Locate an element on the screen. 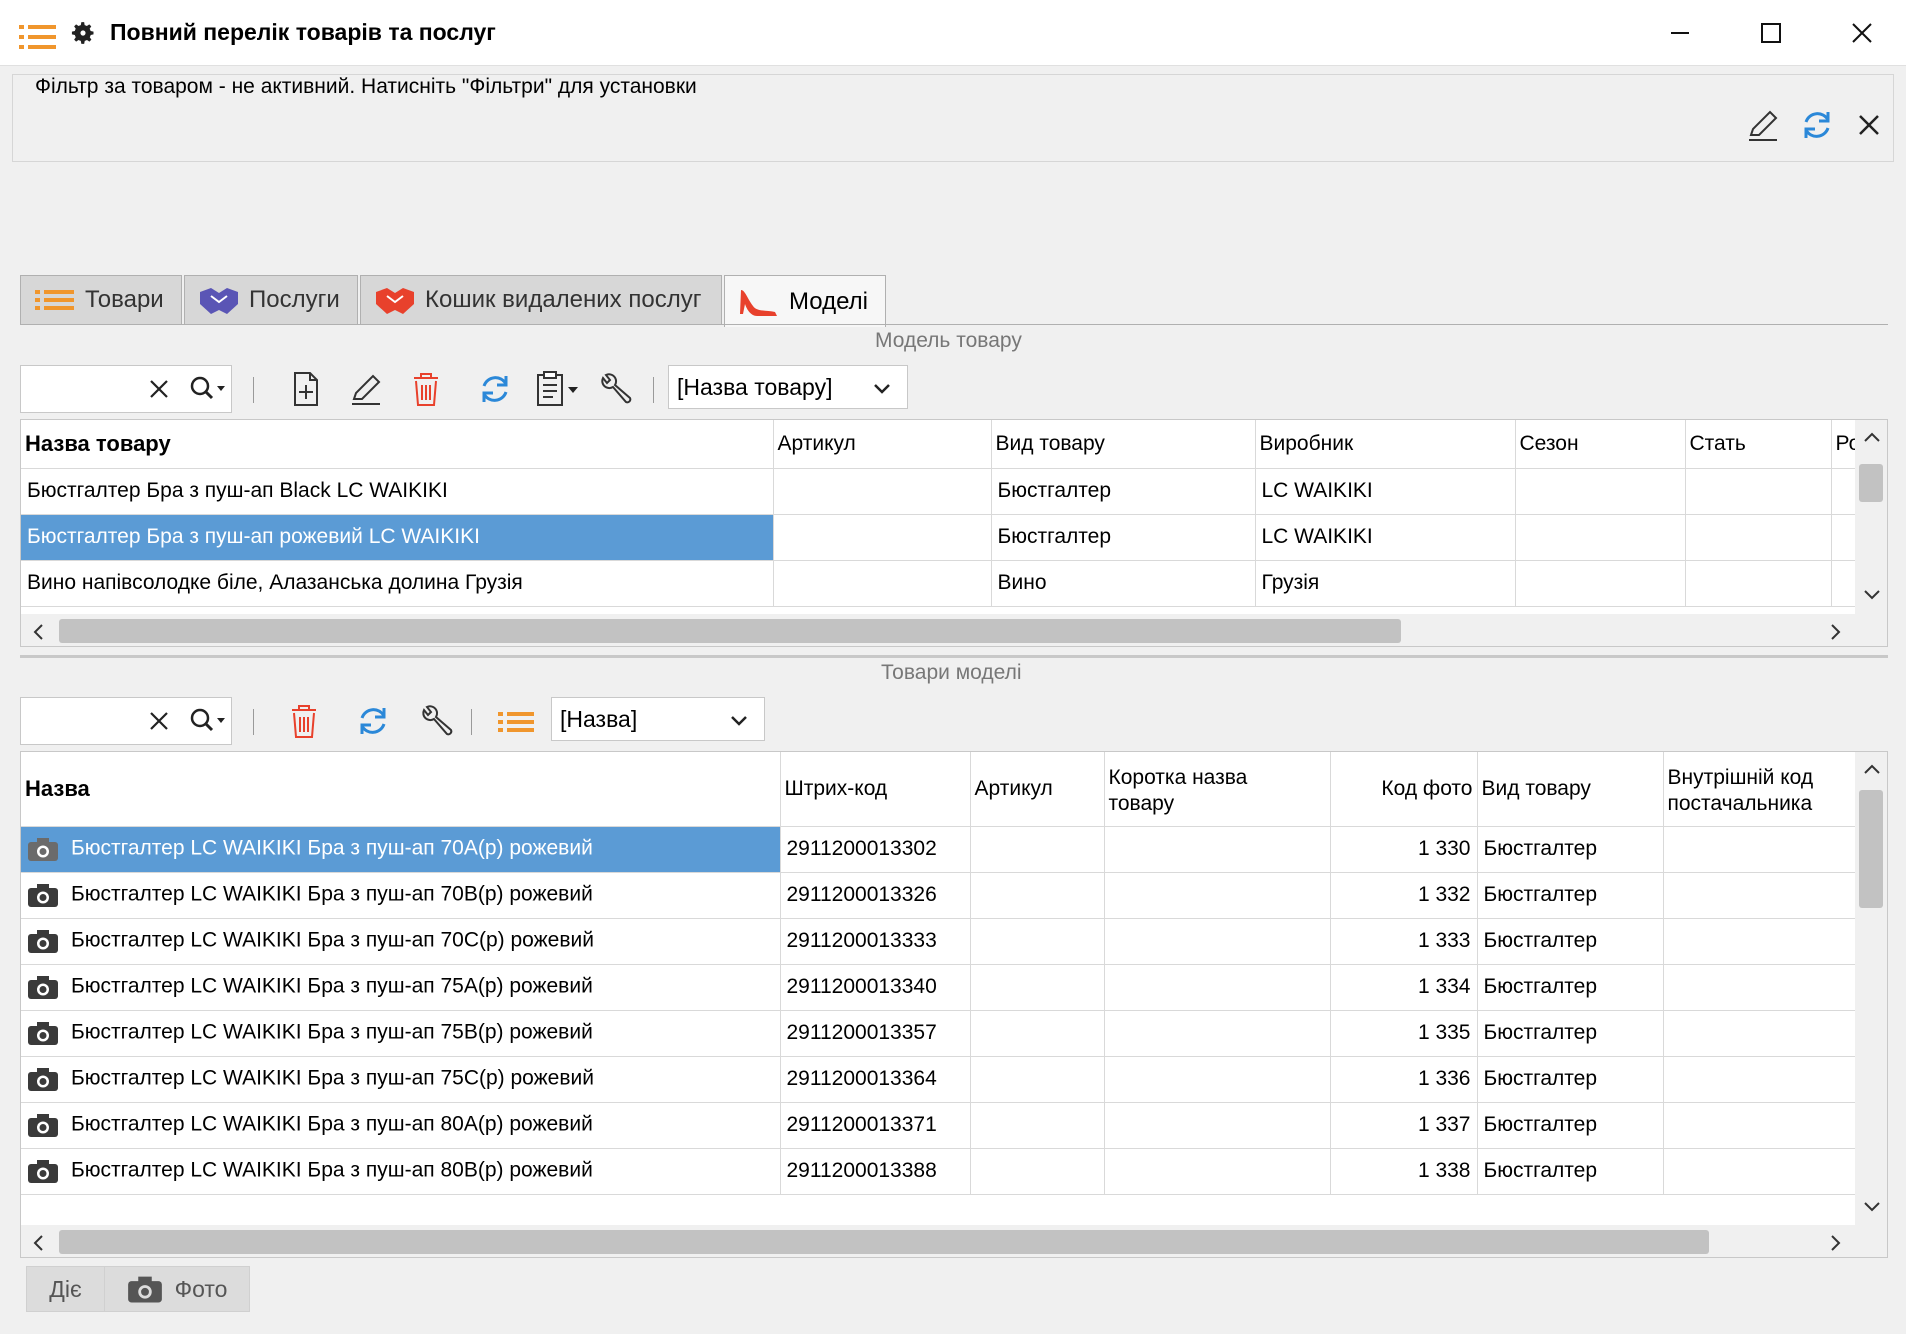  header-line: постачальника is located at coordinates (1740, 803).